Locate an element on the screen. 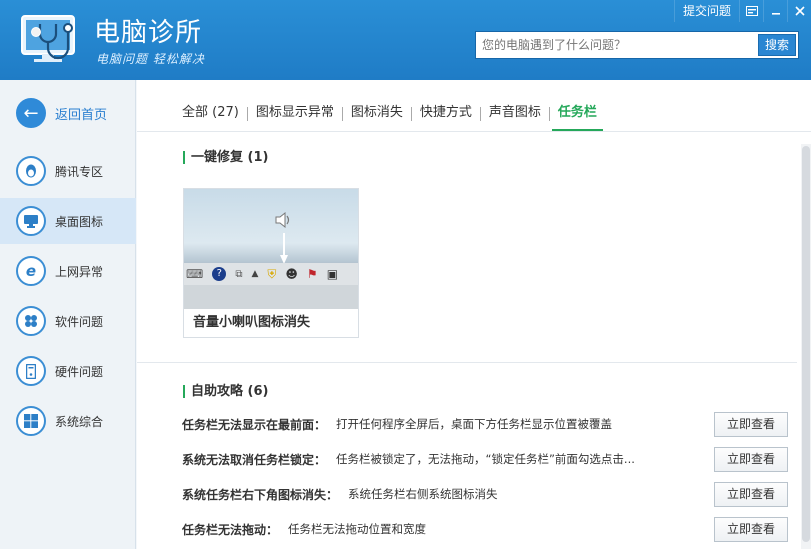  guide-title: 系统无法取消任务栏锁定： is located at coordinates (254, 459).